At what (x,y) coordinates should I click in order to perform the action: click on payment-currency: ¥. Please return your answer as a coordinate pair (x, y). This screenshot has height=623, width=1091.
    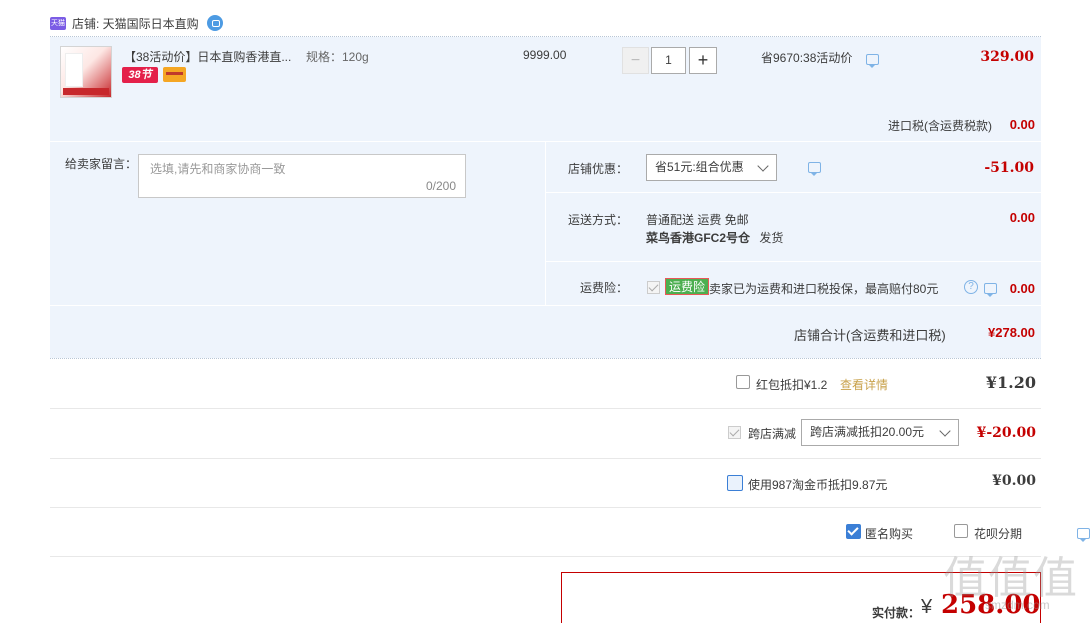
    Looking at the image, I should click on (927, 607).